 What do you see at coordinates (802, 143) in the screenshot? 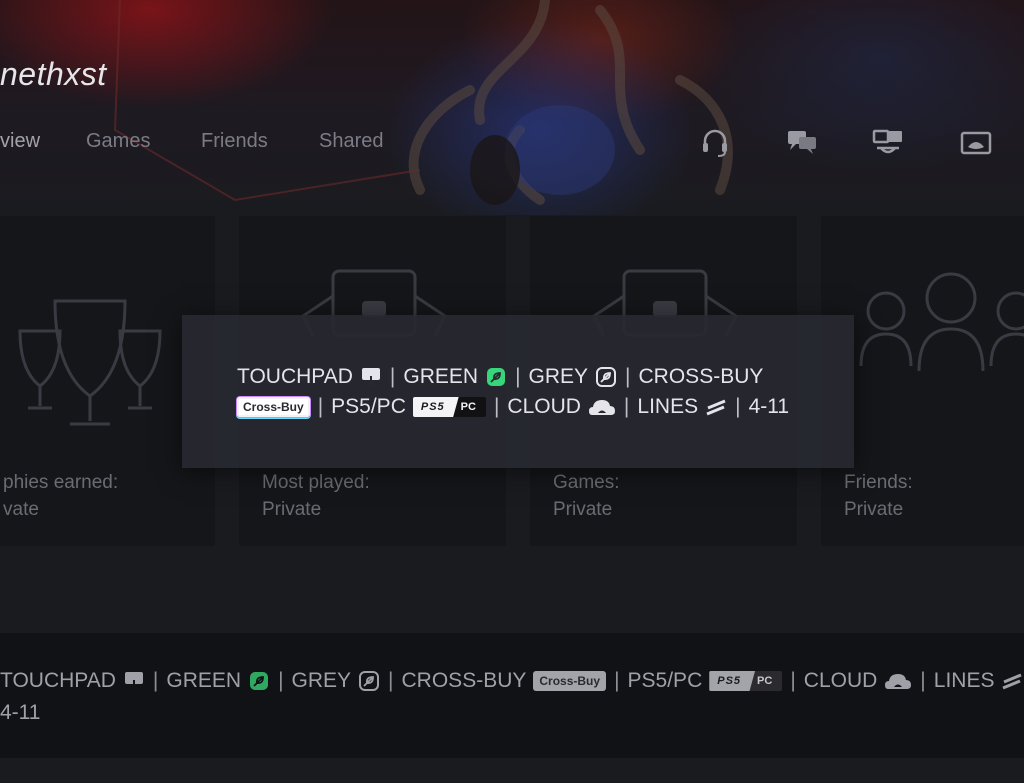
I see `chat-icon` at bounding box center [802, 143].